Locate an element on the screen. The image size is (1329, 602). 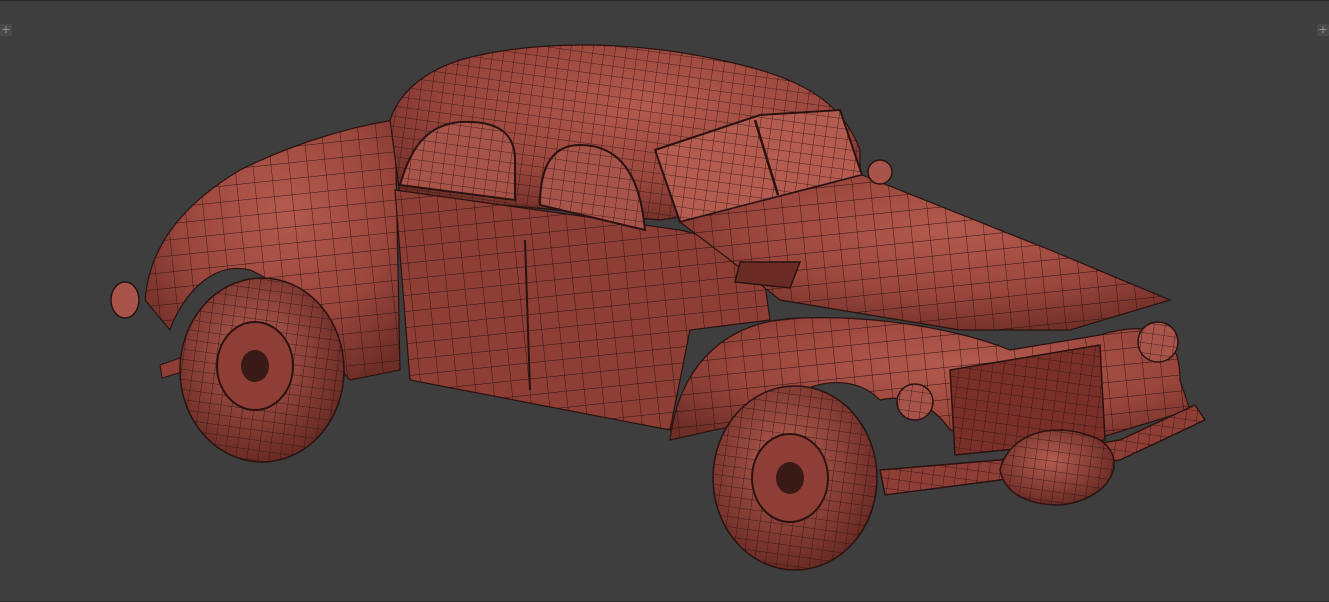
front-wheel is located at coordinates (795, 478).